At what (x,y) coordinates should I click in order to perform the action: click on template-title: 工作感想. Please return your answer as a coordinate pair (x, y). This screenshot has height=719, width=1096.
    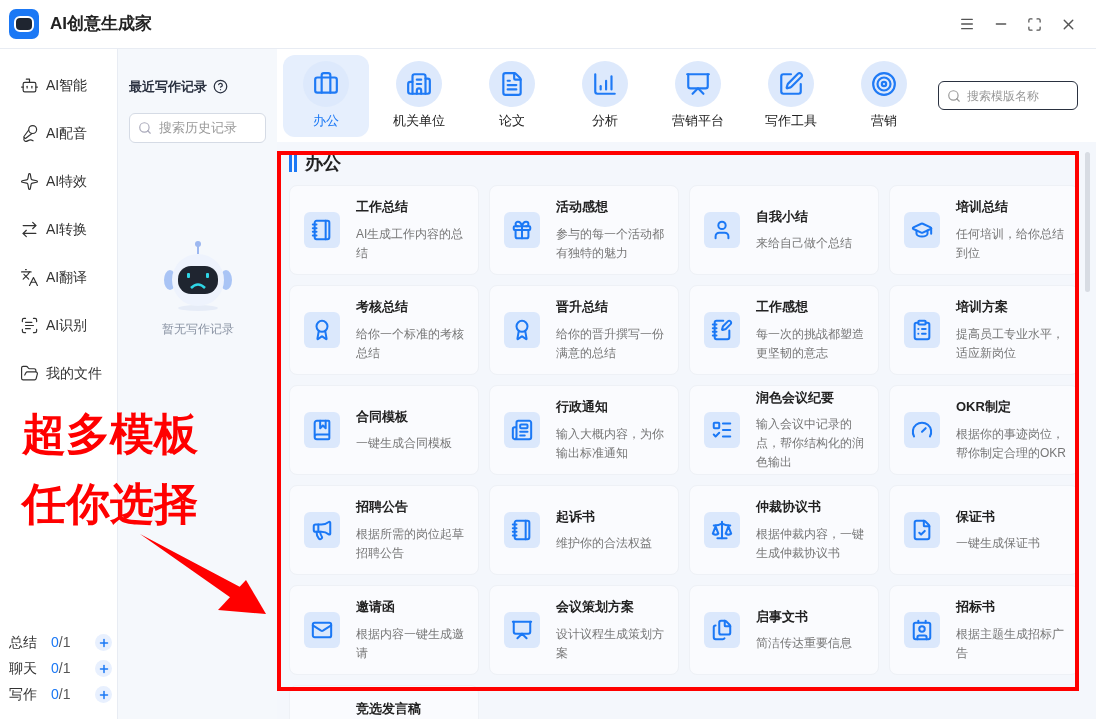
    Looking at the image, I should click on (782, 307).